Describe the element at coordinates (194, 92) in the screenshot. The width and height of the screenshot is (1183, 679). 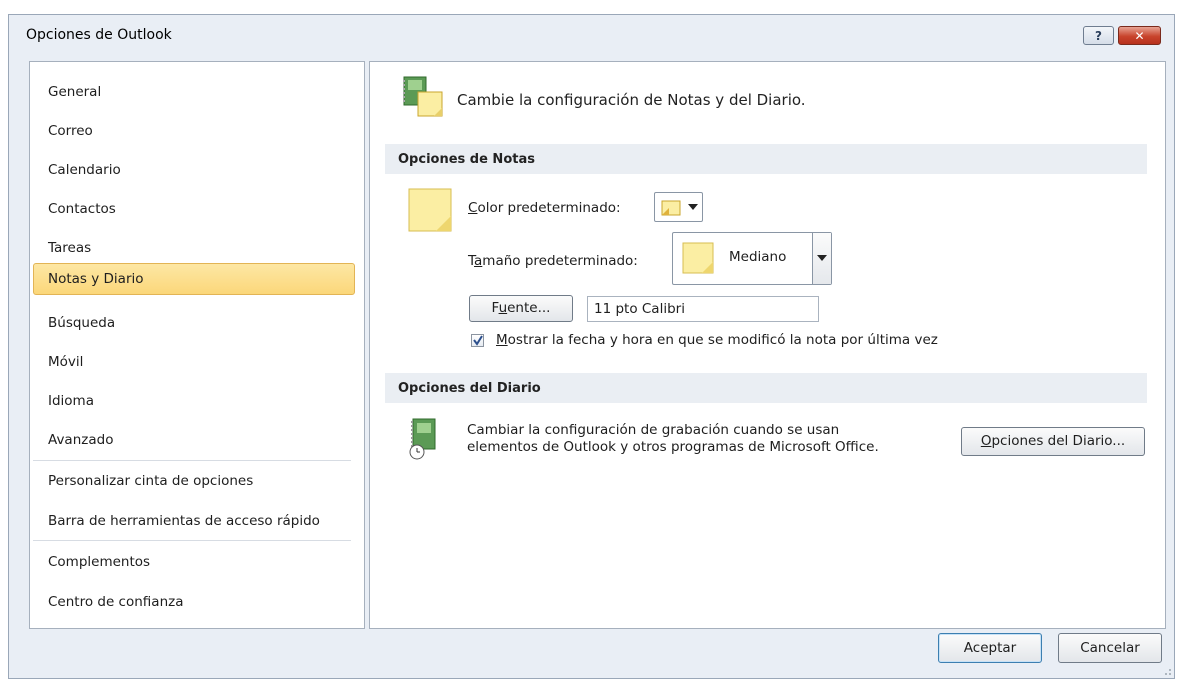
I see `nav-item-general: General` at that location.